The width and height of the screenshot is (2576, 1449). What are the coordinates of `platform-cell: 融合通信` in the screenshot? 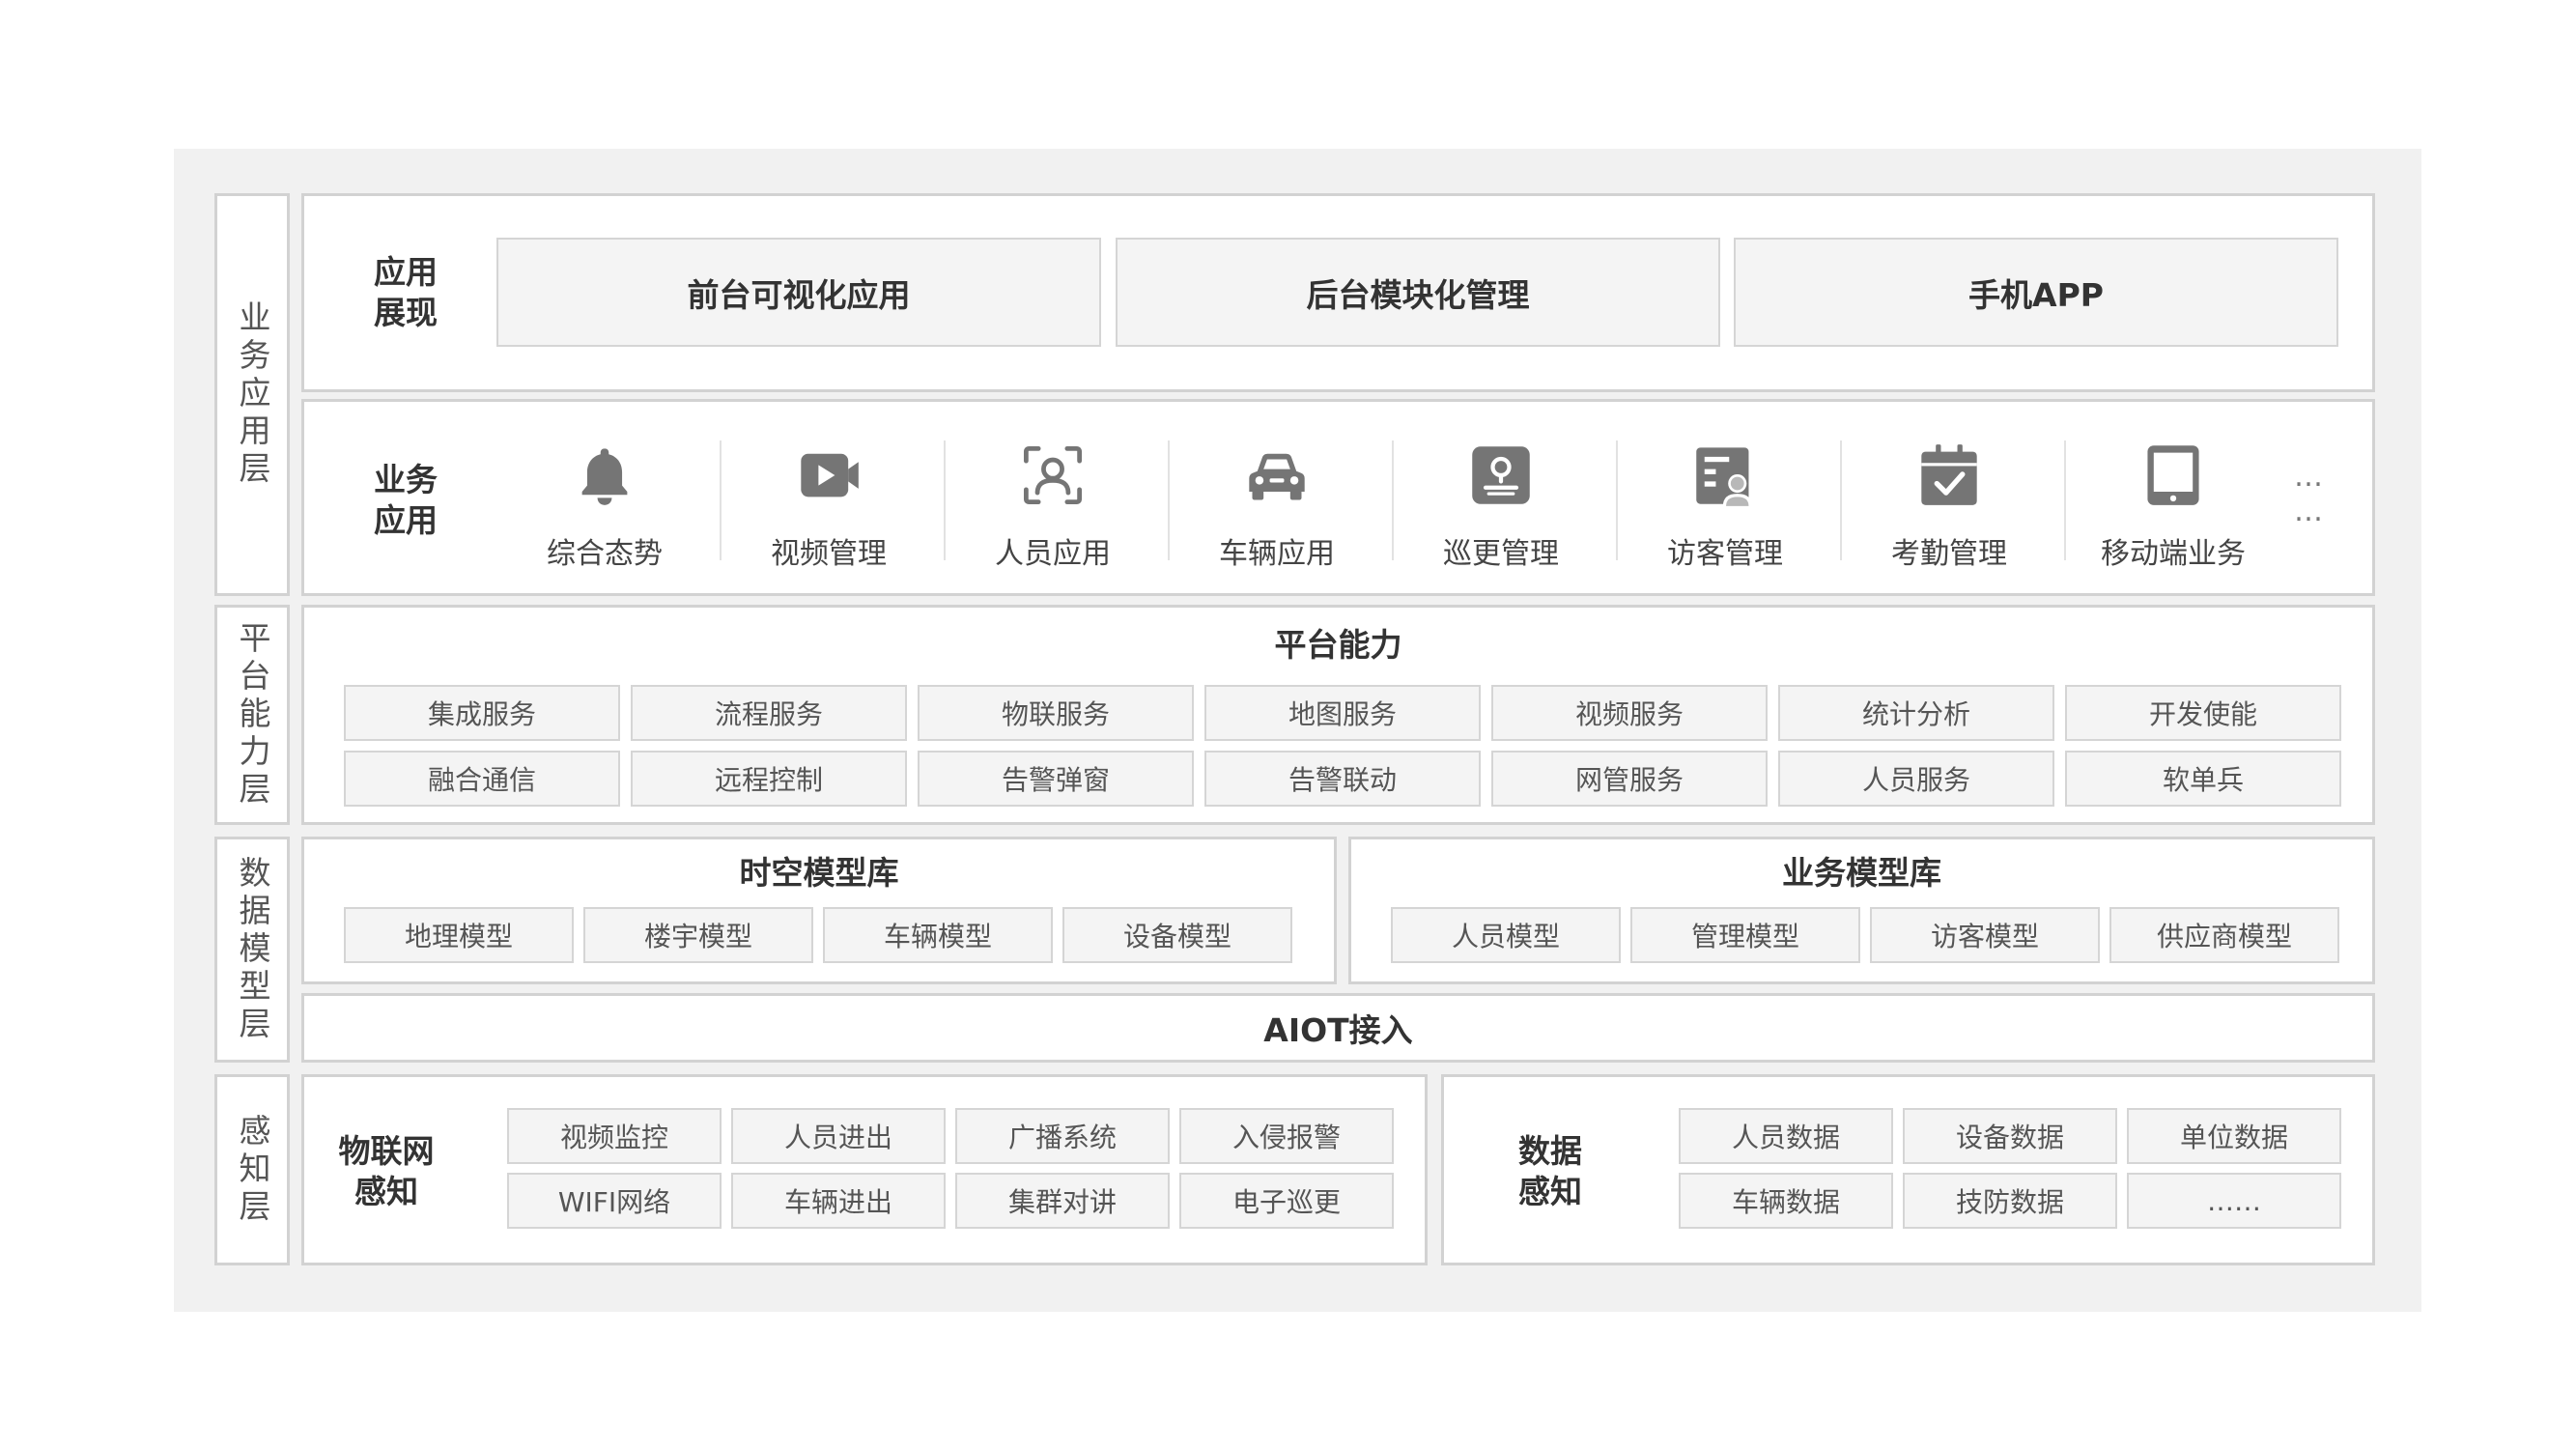 It's located at (482, 779).